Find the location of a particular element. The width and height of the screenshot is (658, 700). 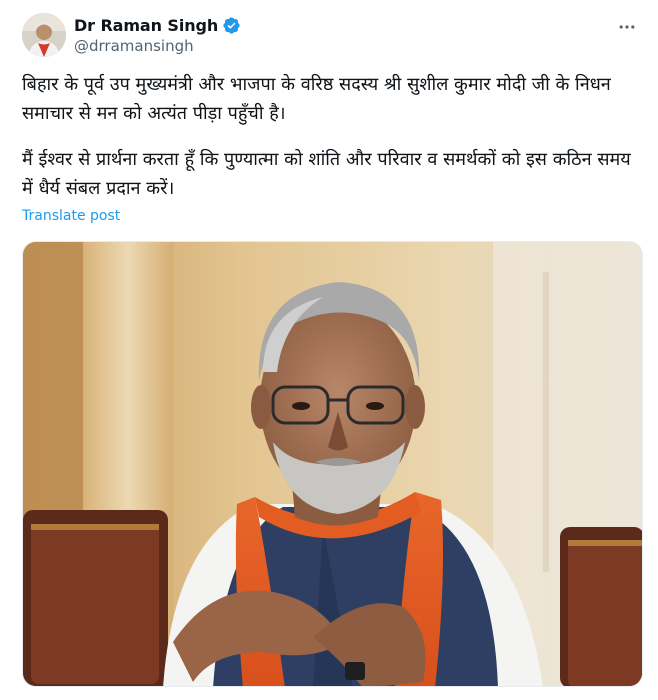

author-block: Dr Raman Singh @drramansingh is located at coordinates (157, 35).